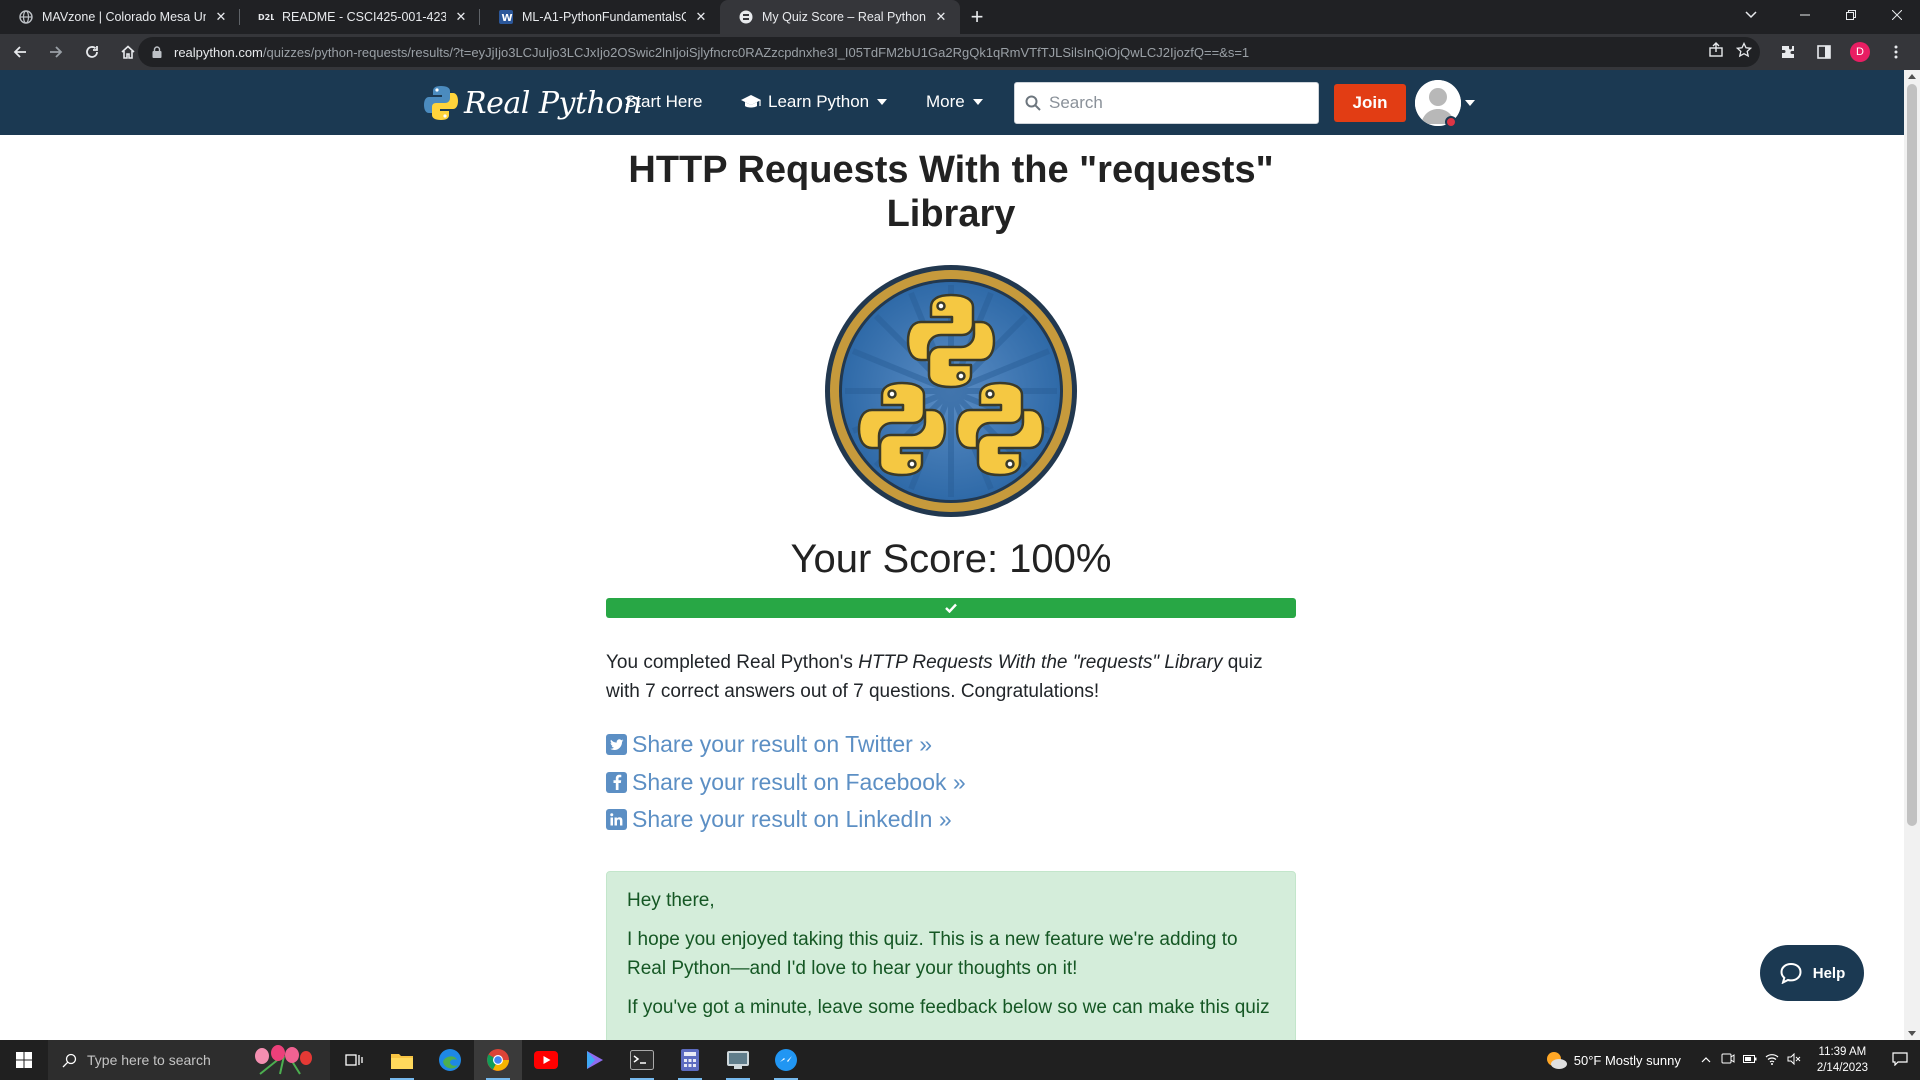  What do you see at coordinates (746, 17) in the screenshot?
I see `realpython-icon` at bounding box center [746, 17].